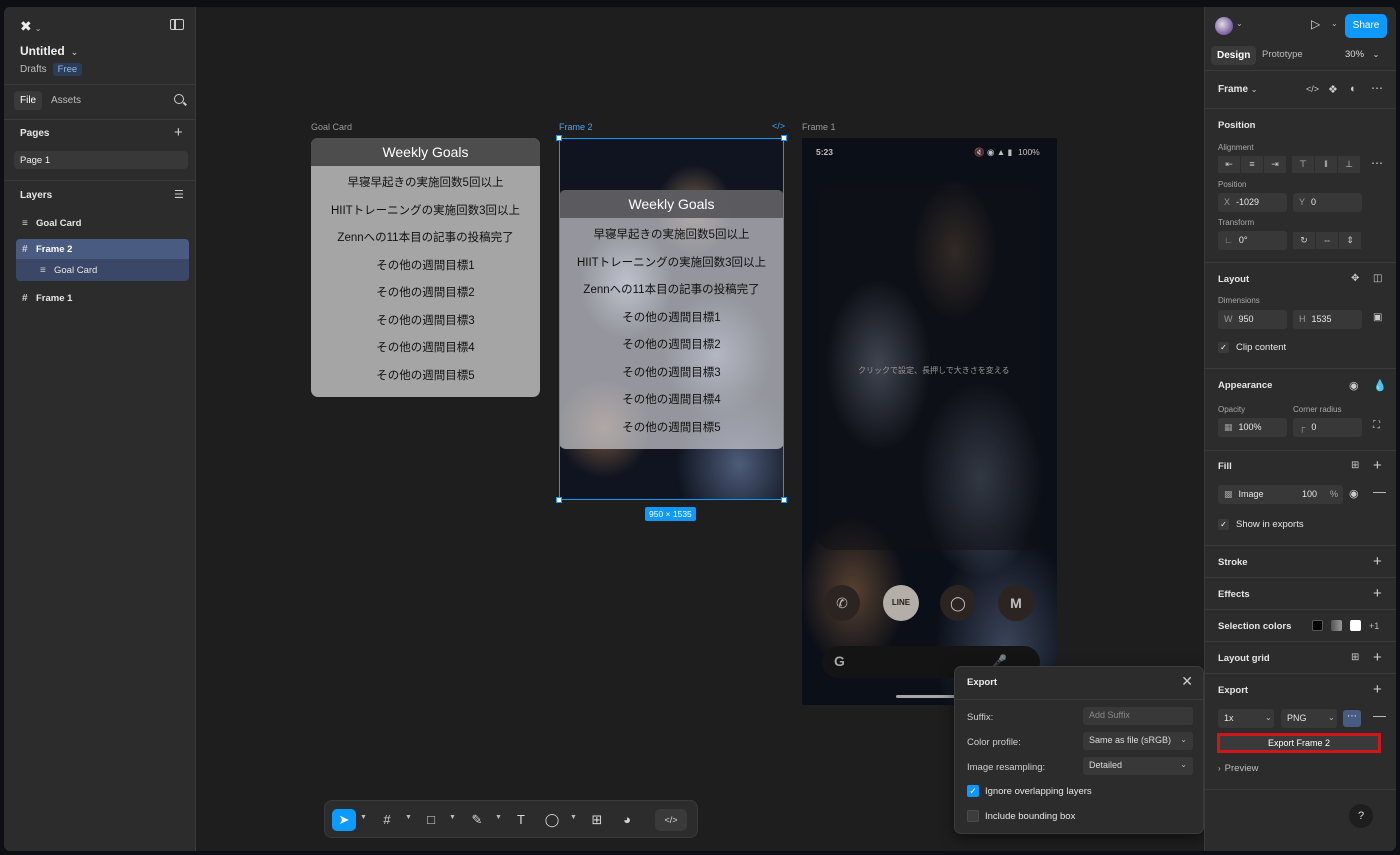 This screenshot has width=1400, height=855. What do you see at coordinates (102, 298) in the screenshot?
I see `layer-frame-1: # Frame 1` at bounding box center [102, 298].